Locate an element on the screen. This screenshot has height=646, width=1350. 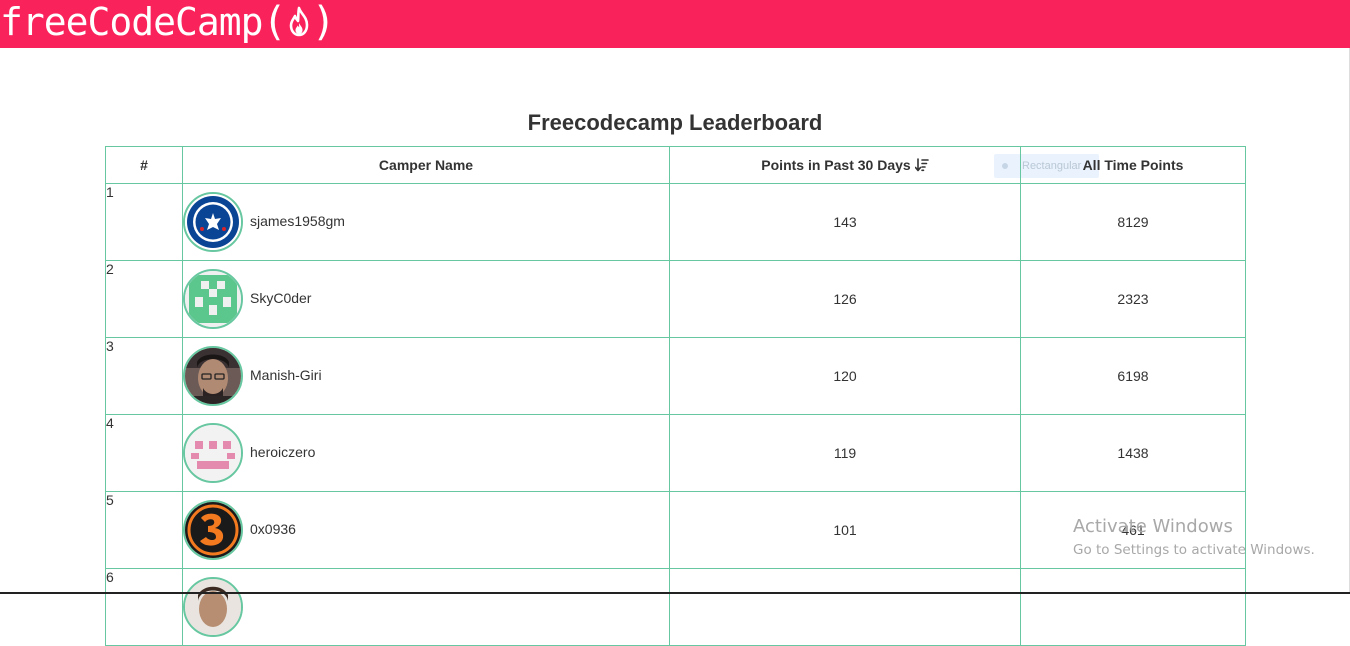
alltime-points-cell: 2323 is located at coordinates (1133, 299).